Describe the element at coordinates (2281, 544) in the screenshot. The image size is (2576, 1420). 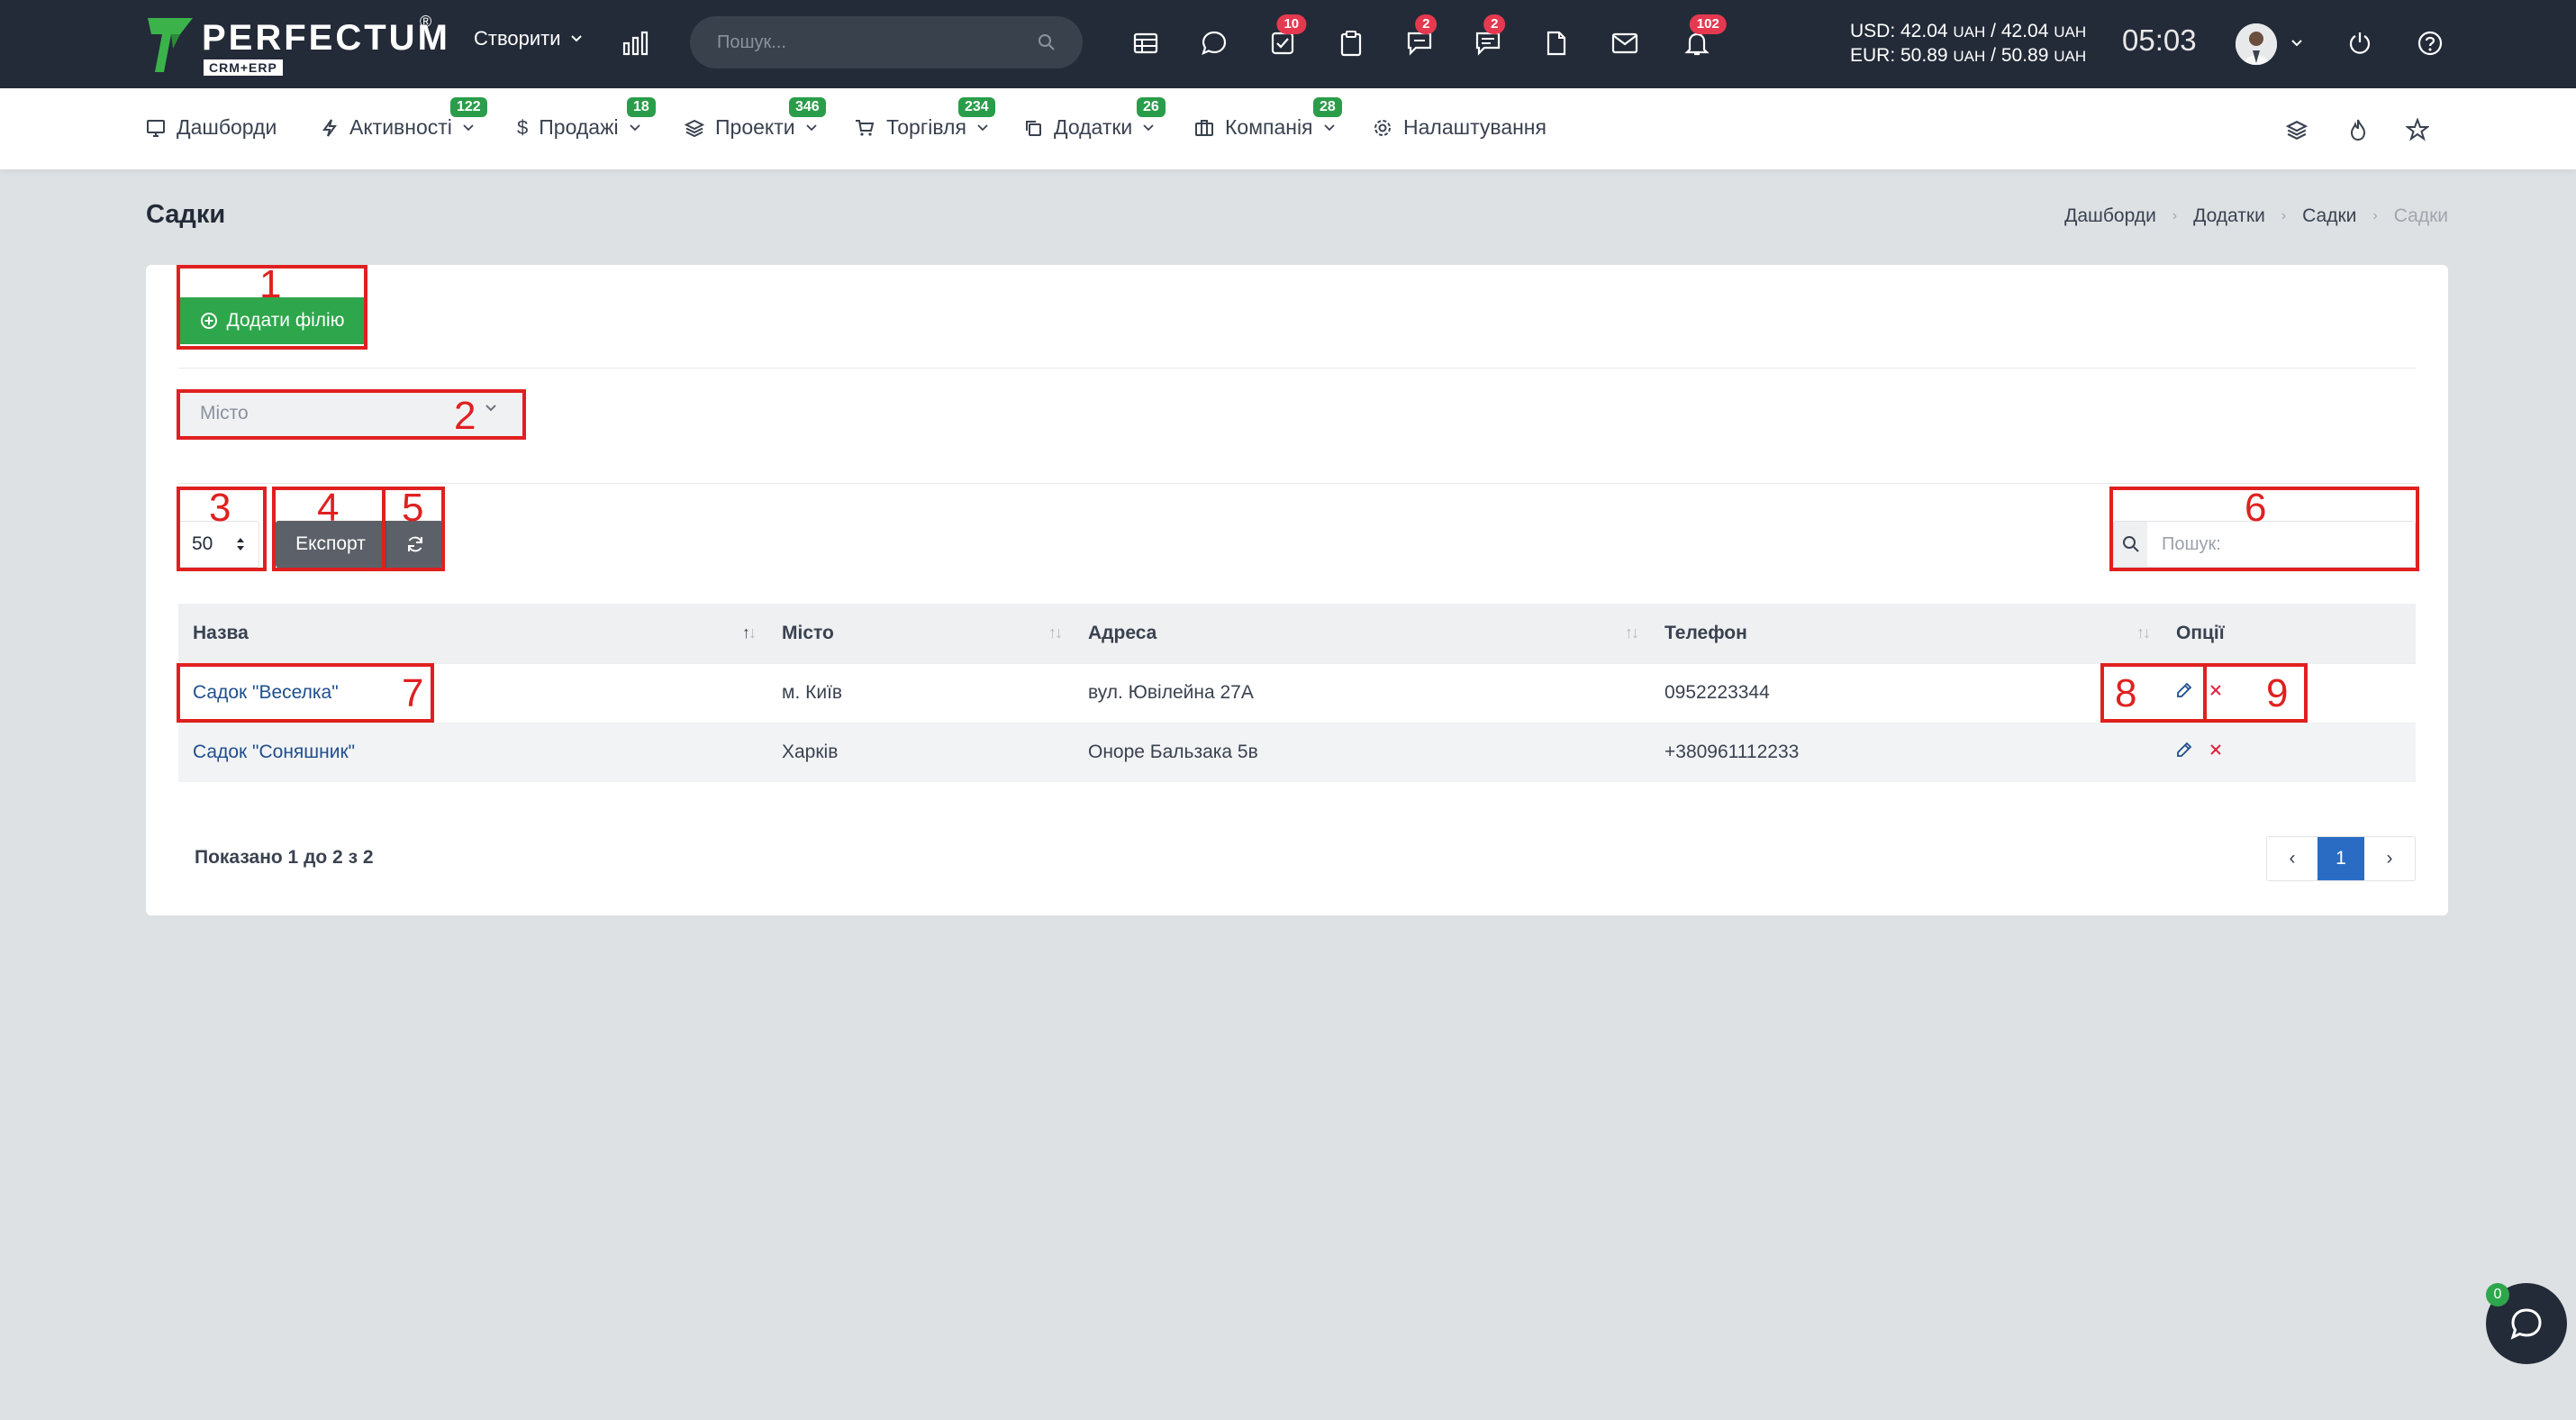
I see `table-search-input` at that location.